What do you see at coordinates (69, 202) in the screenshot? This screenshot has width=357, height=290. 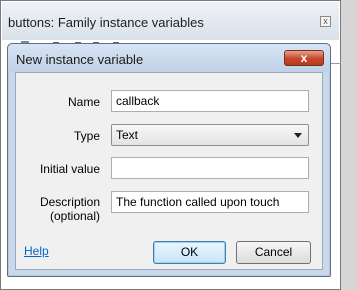 I see `description-label: Description` at bounding box center [69, 202].